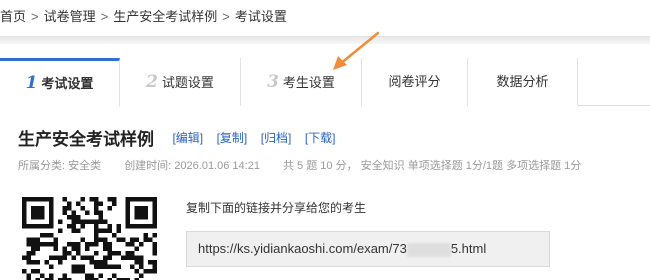  What do you see at coordinates (308, 82) in the screenshot?
I see `tab-label: 考生设置` at bounding box center [308, 82].